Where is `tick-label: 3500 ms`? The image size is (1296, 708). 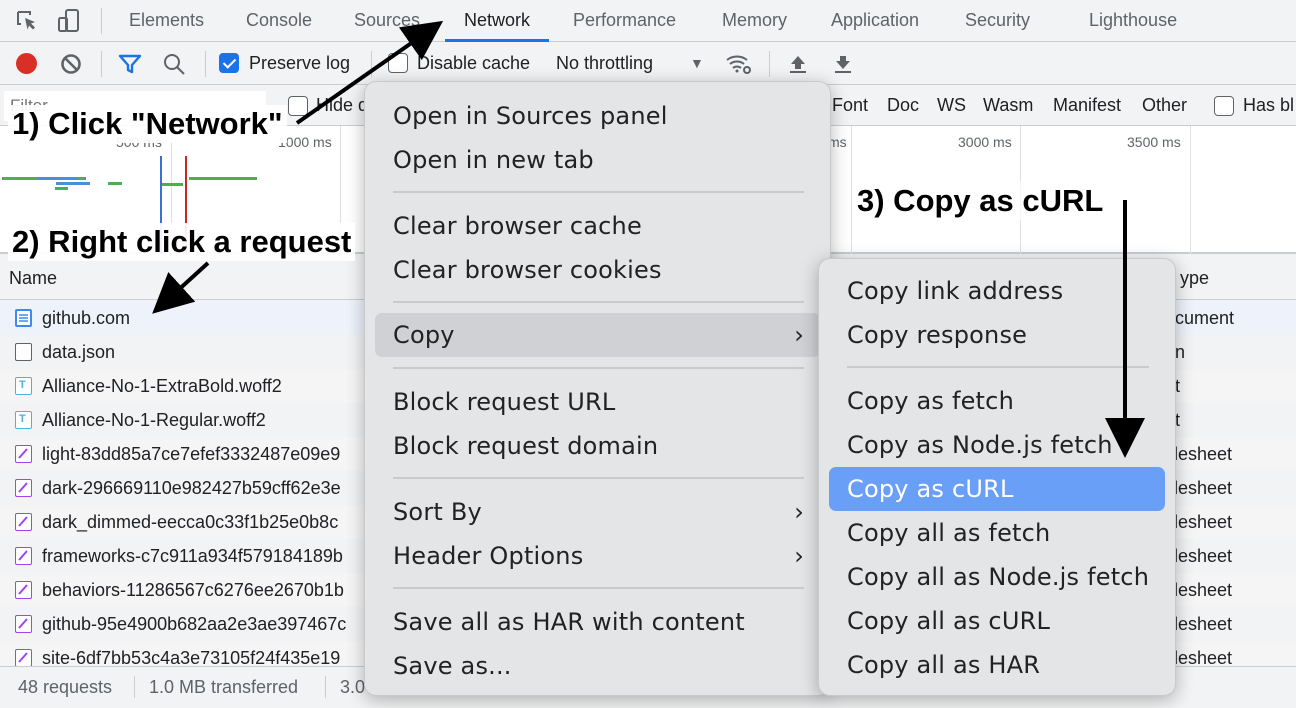
tick-label: 3500 ms is located at coordinates (1154, 142).